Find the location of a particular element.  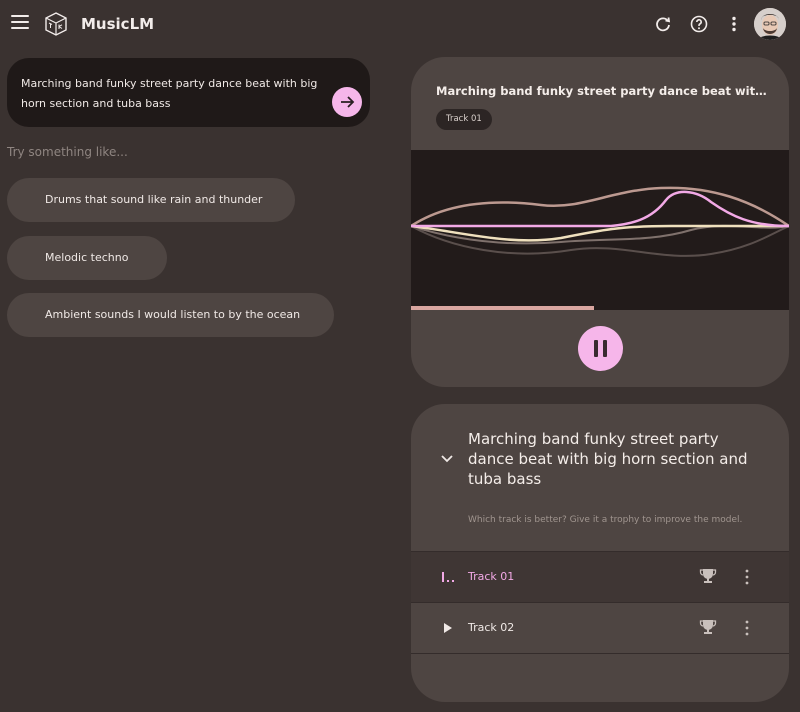

audio-visualizer is located at coordinates (600, 230).